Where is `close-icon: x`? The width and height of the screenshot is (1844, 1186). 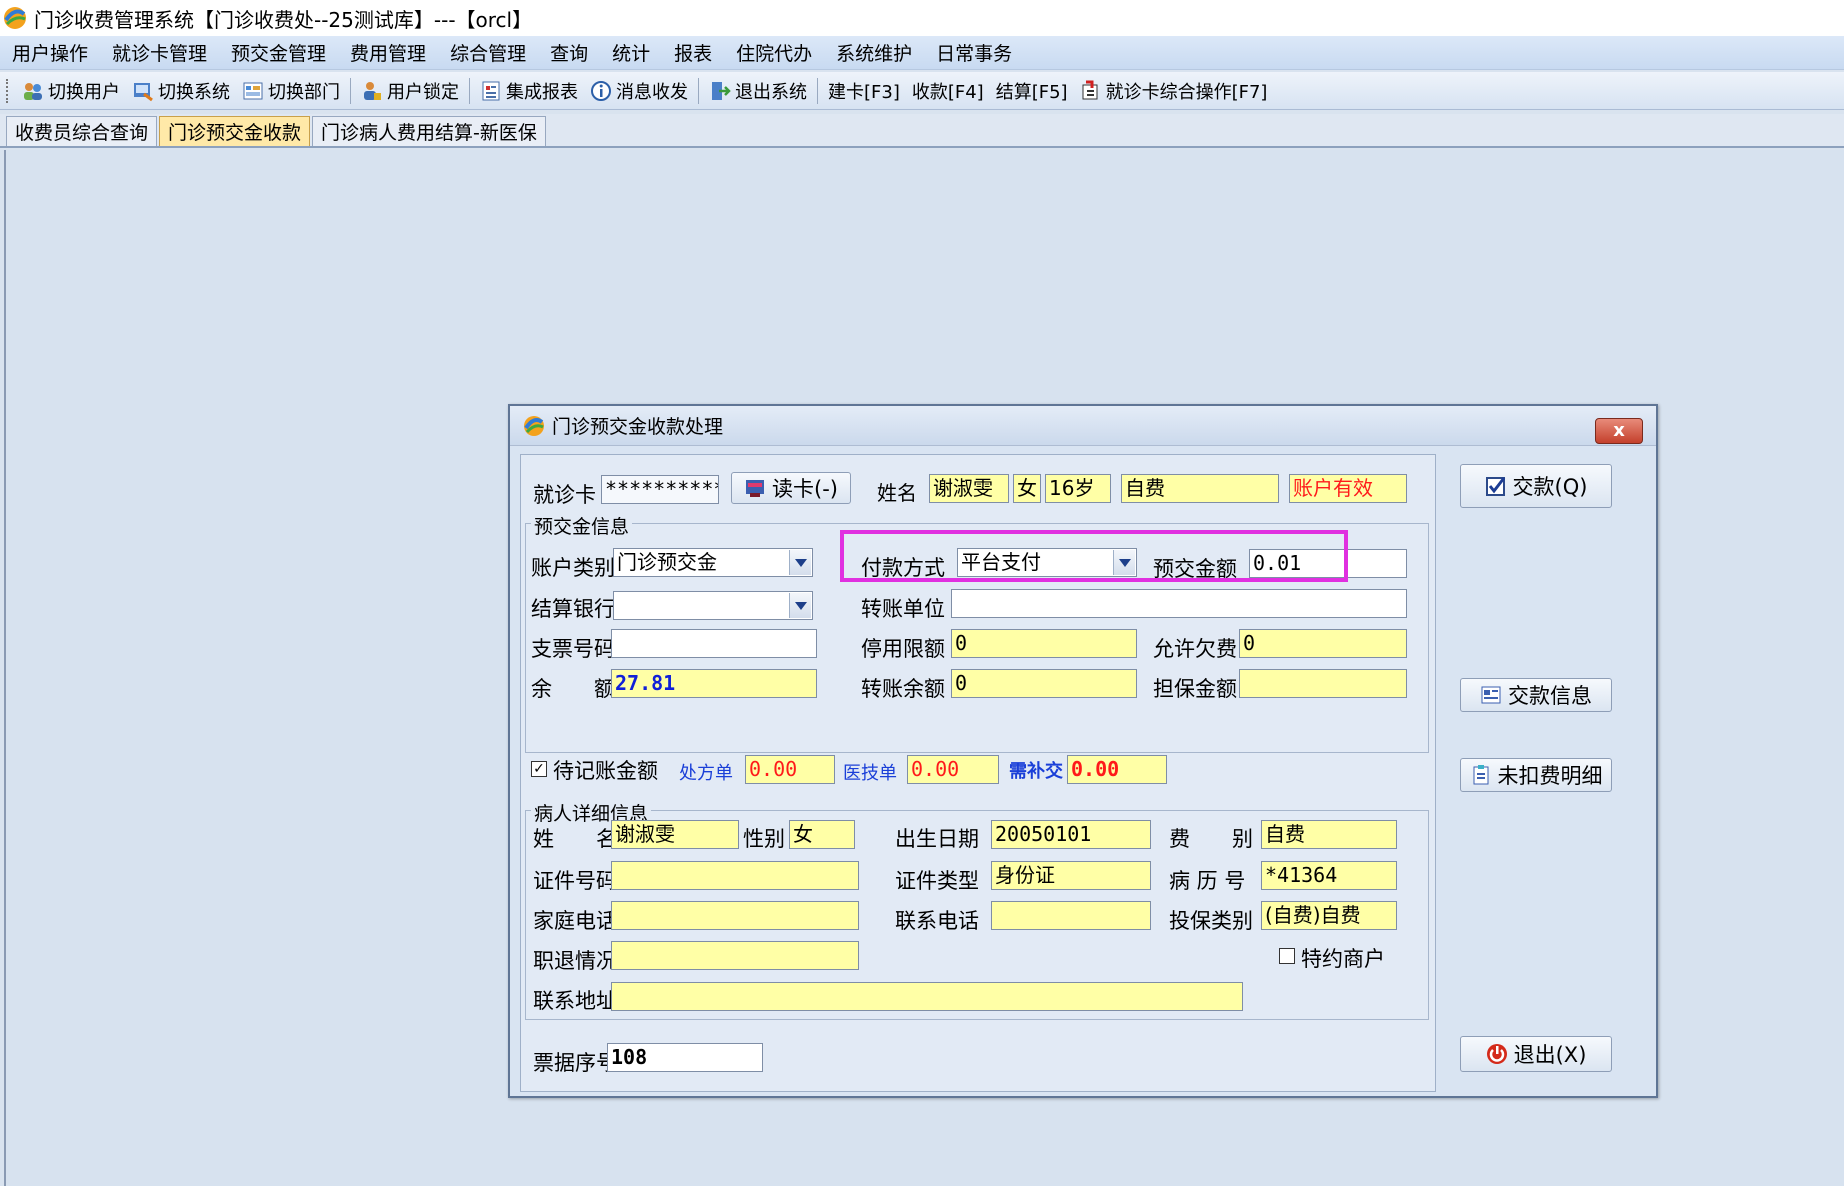 close-icon: x is located at coordinates (1619, 430).